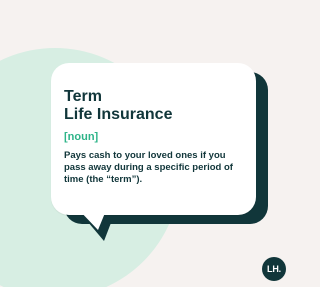 This screenshot has height=287, width=320. Describe the element at coordinates (118, 114) in the screenshot. I see `term-title-line-2: Life Insurance` at that location.